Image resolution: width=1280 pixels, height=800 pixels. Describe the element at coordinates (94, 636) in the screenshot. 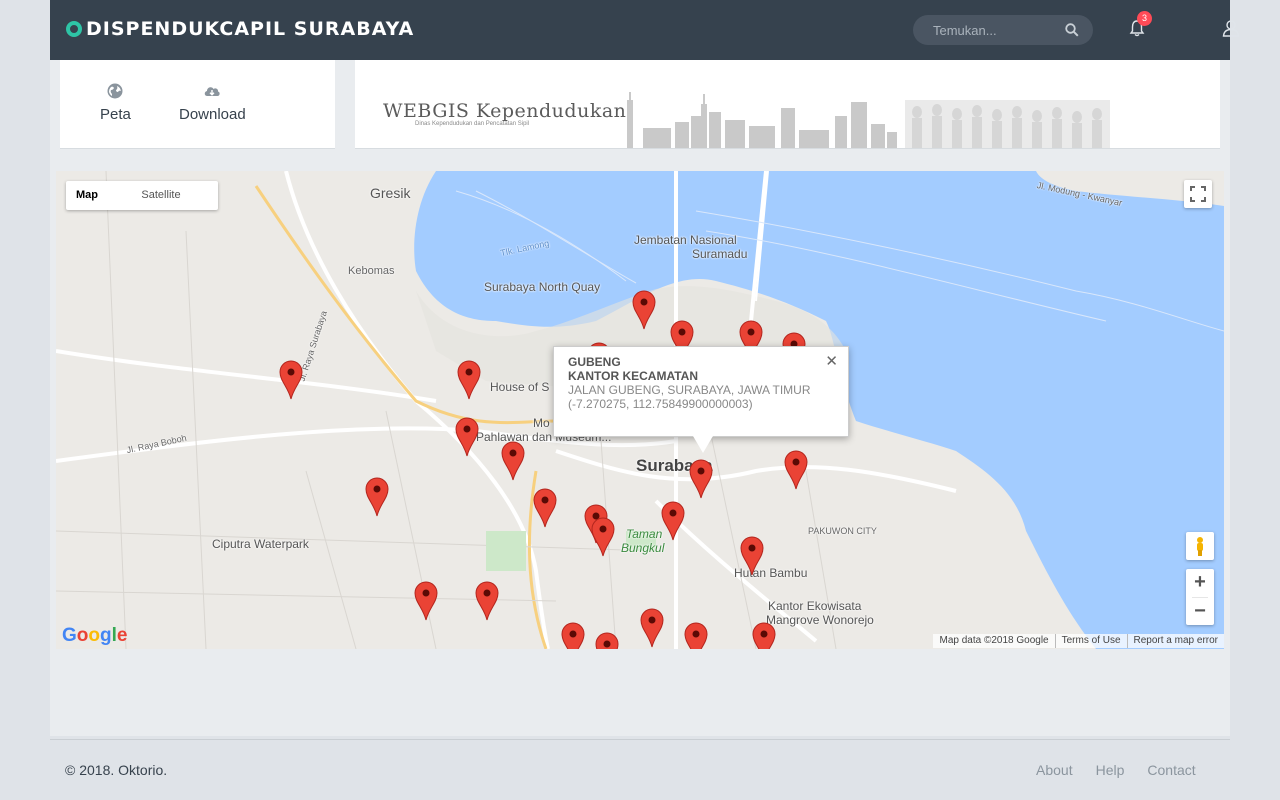

I see `google-logo: Google` at that location.